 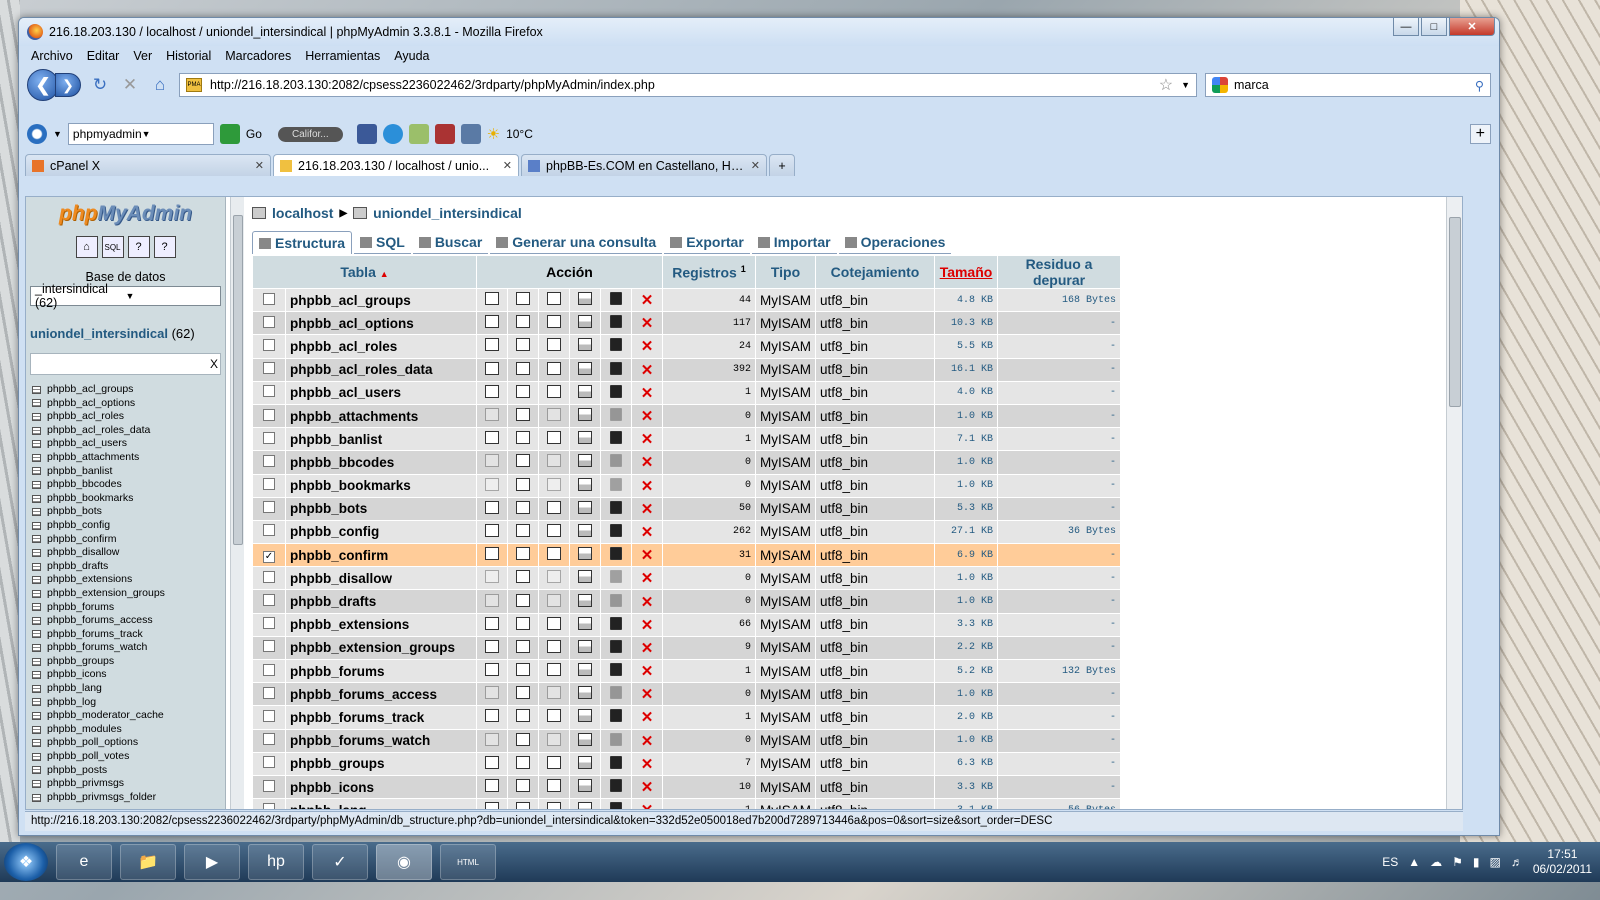 I want to click on language-indicator: ES, so click(x=1390, y=862).